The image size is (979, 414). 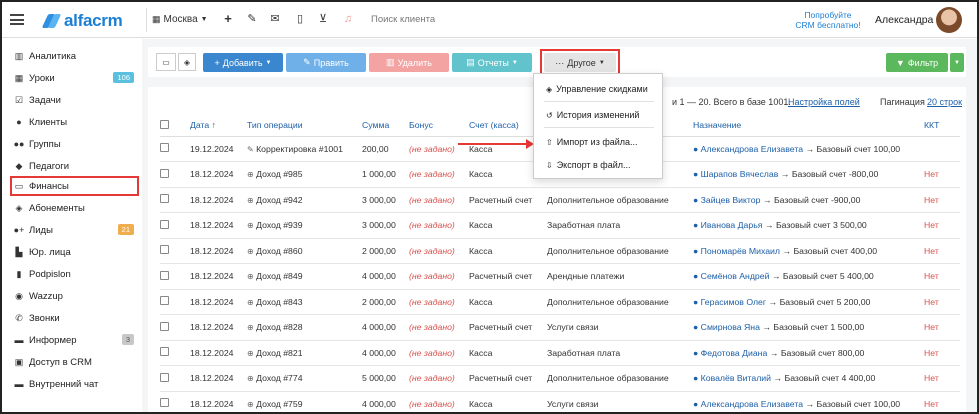 What do you see at coordinates (218, 200) in the screenshot?
I see `cell-date: 18.12.2024` at bounding box center [218, 200].